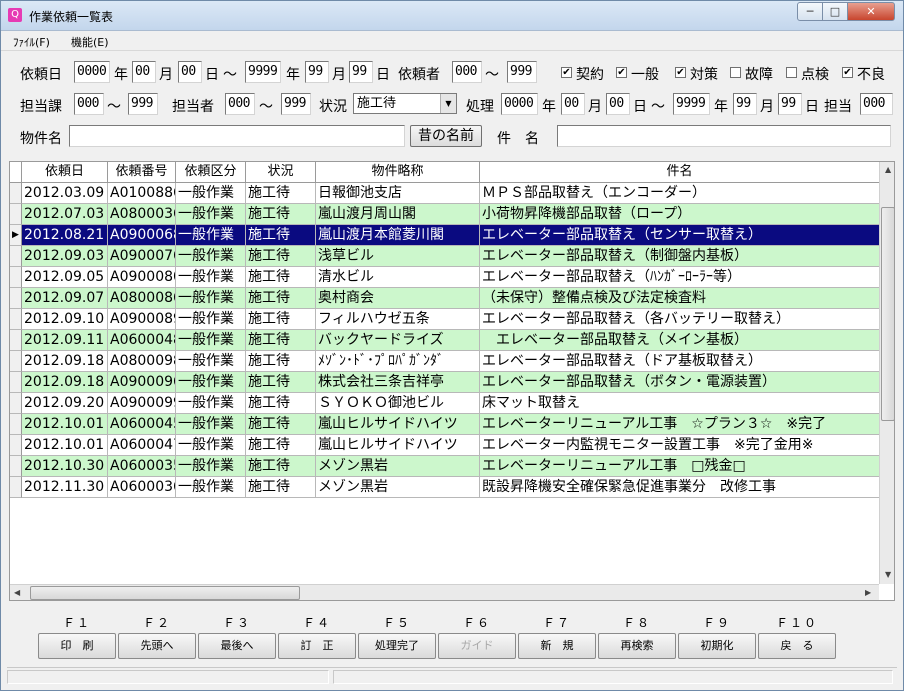 The height and width of the screenshot is (691, 904). What do you see at coordinates (444, 592) in the screenshot?
I see `horizontal-scrollbar: ◀ ▶` at bounding box center [444, 592].